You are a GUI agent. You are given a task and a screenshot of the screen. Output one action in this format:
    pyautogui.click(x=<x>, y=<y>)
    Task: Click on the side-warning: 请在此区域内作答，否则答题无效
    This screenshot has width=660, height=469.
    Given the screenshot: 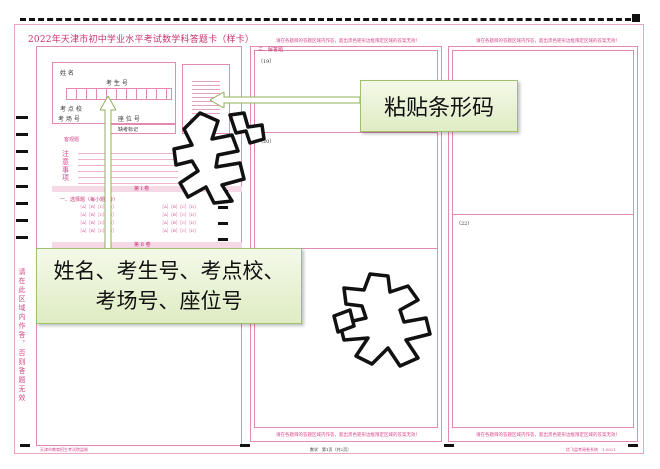 What is the action you would take?
    pyautogui.click(x=22, y=335)
    